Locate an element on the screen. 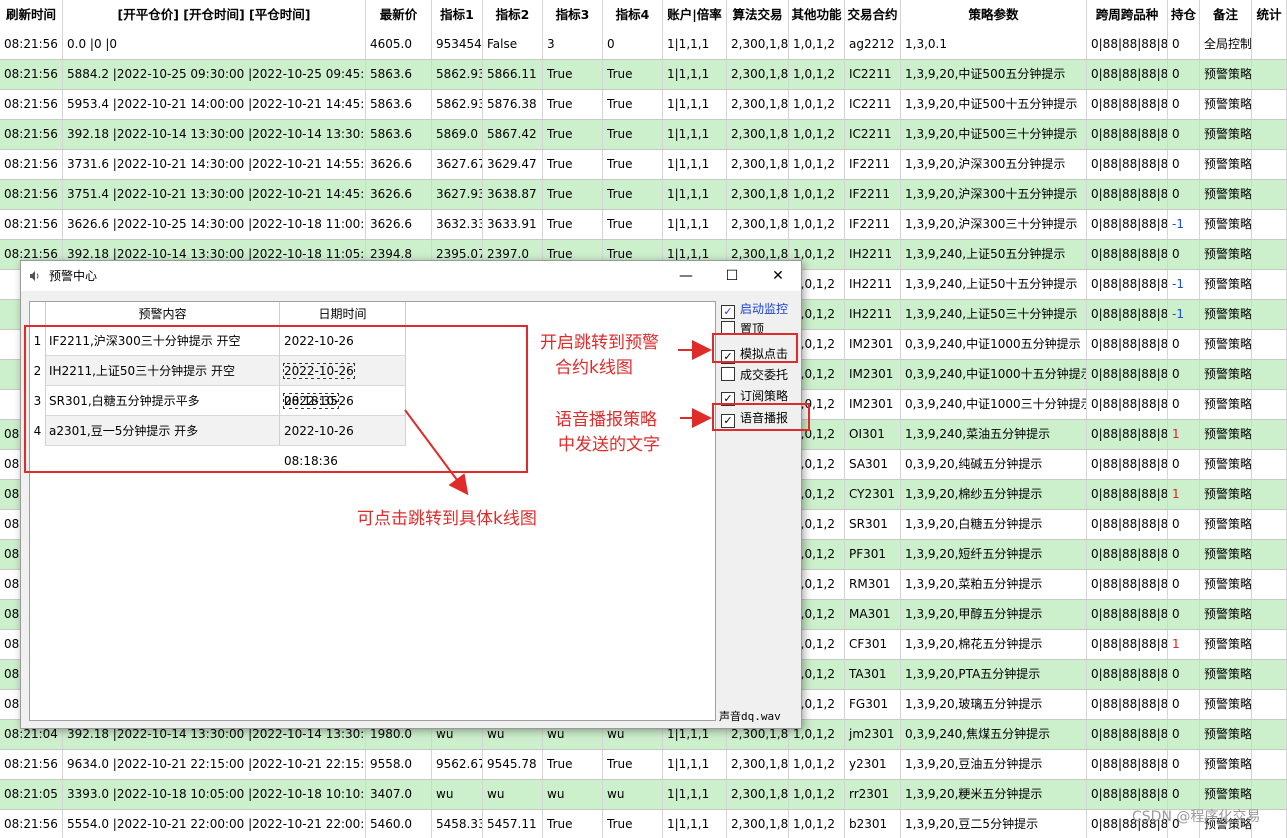 The height and width of the screenshot is (838, 1287). cell-4: 5457.11 is located at coordinates (513, 824).